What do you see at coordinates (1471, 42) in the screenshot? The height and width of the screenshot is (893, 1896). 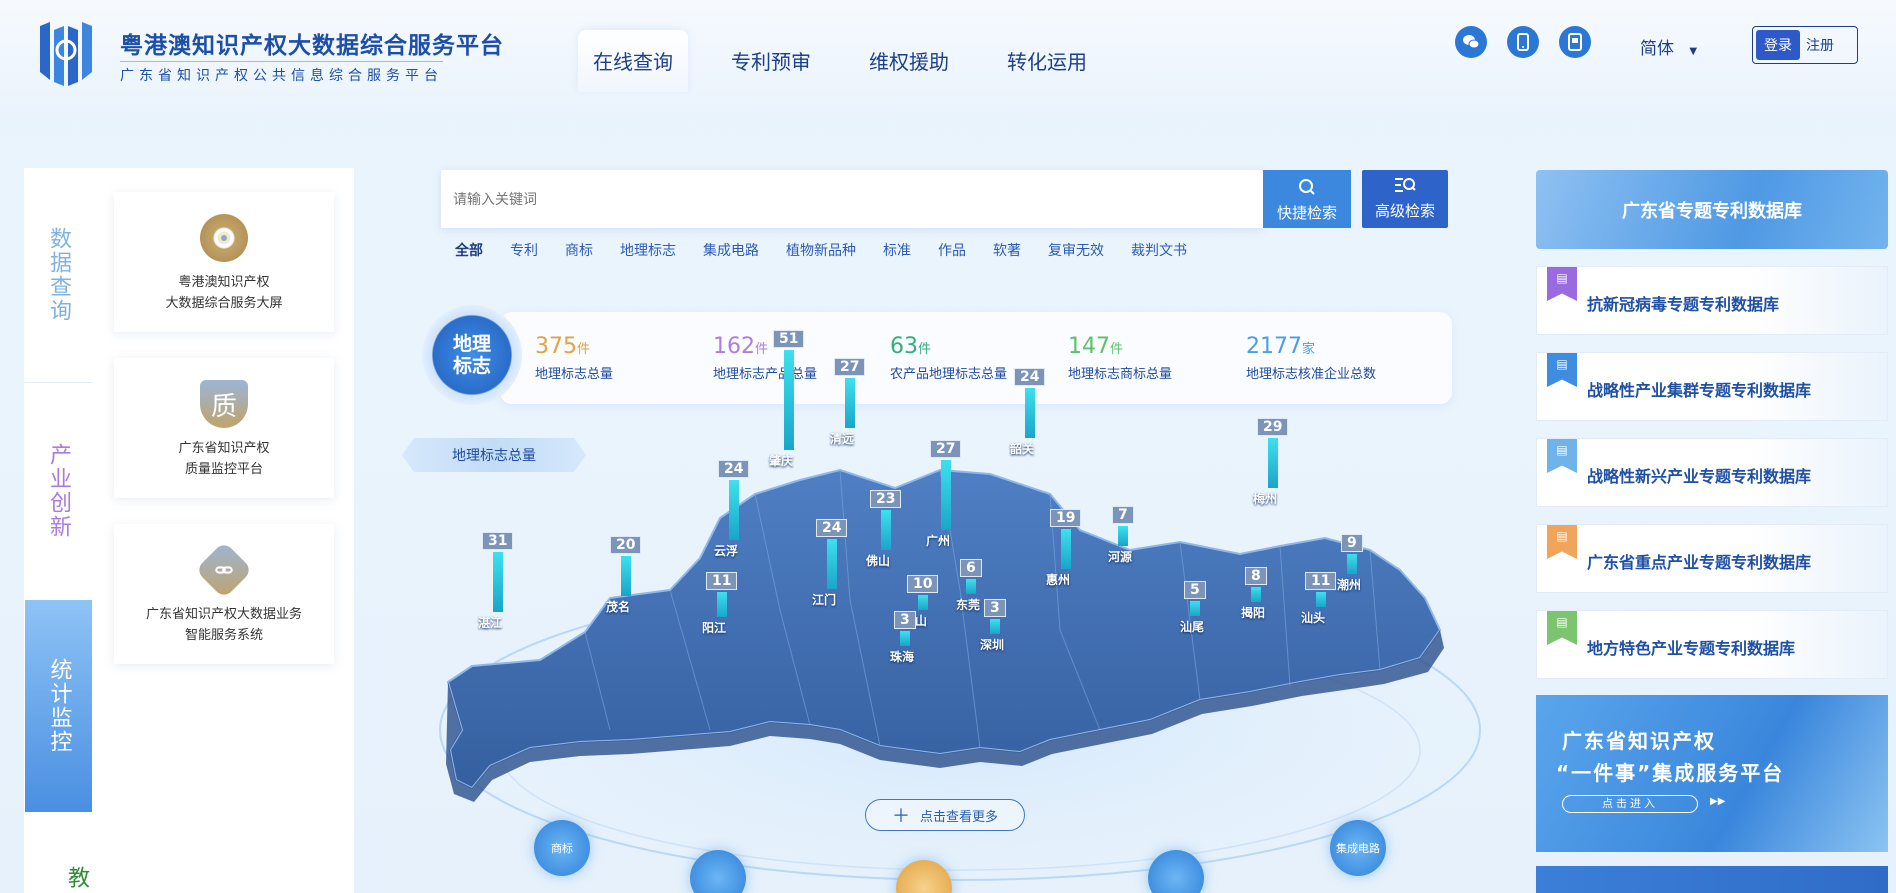 I see `wechat-icon` at bounding box center [1471, 42].